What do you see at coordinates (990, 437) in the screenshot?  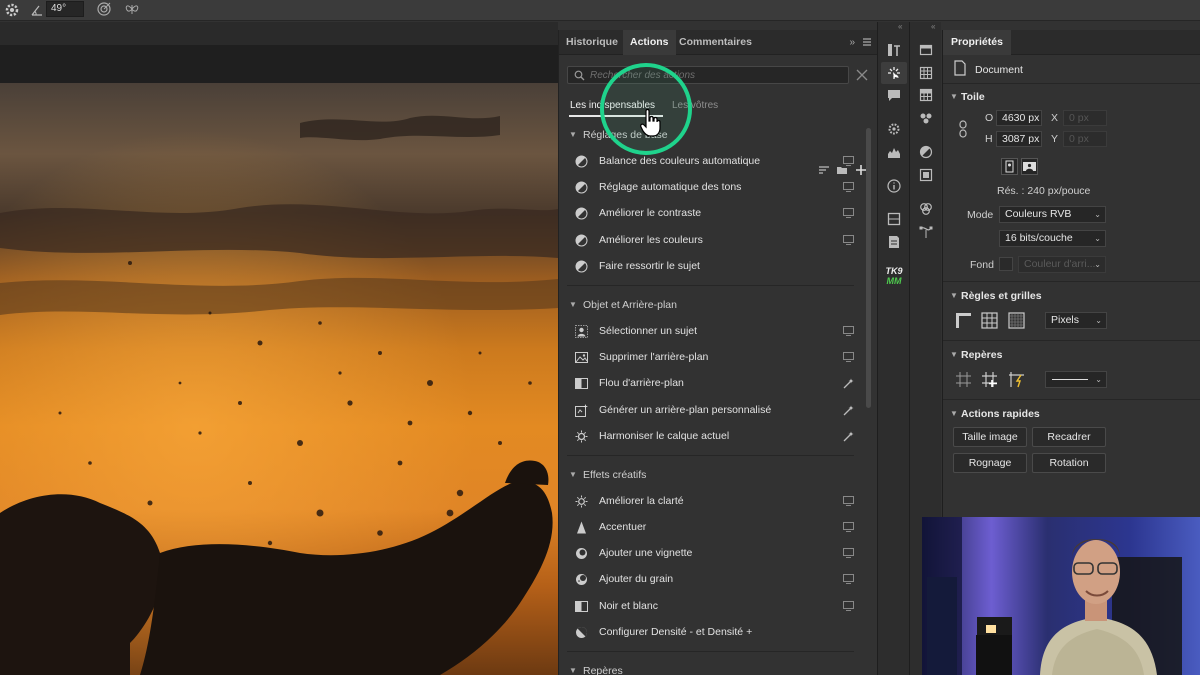 I see `image-size-button: Taille image` at bounding box center [990, 437].